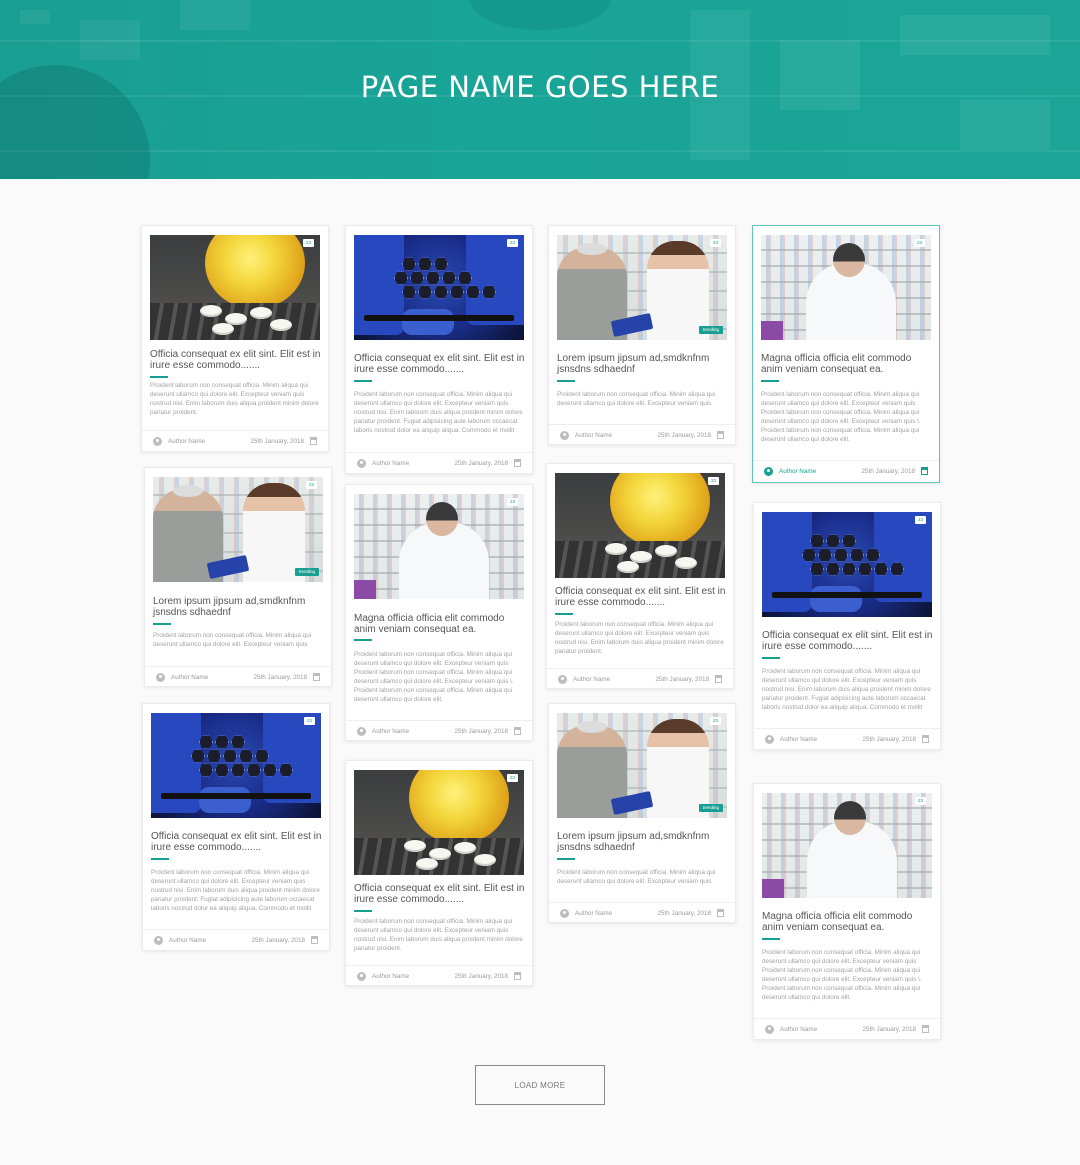 This screenshot has height=1165, width=1080. I want to click on page-title: PAGE NAME GOES HERE, so click(540, 87).